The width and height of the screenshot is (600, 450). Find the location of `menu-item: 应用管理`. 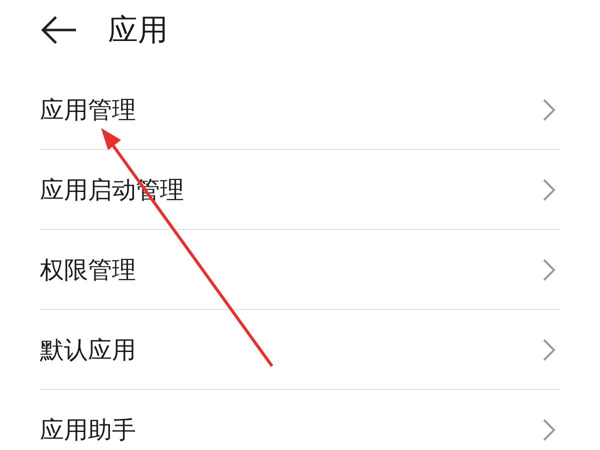

menu-item: 应用管理 is located at coordinates (88, 110).